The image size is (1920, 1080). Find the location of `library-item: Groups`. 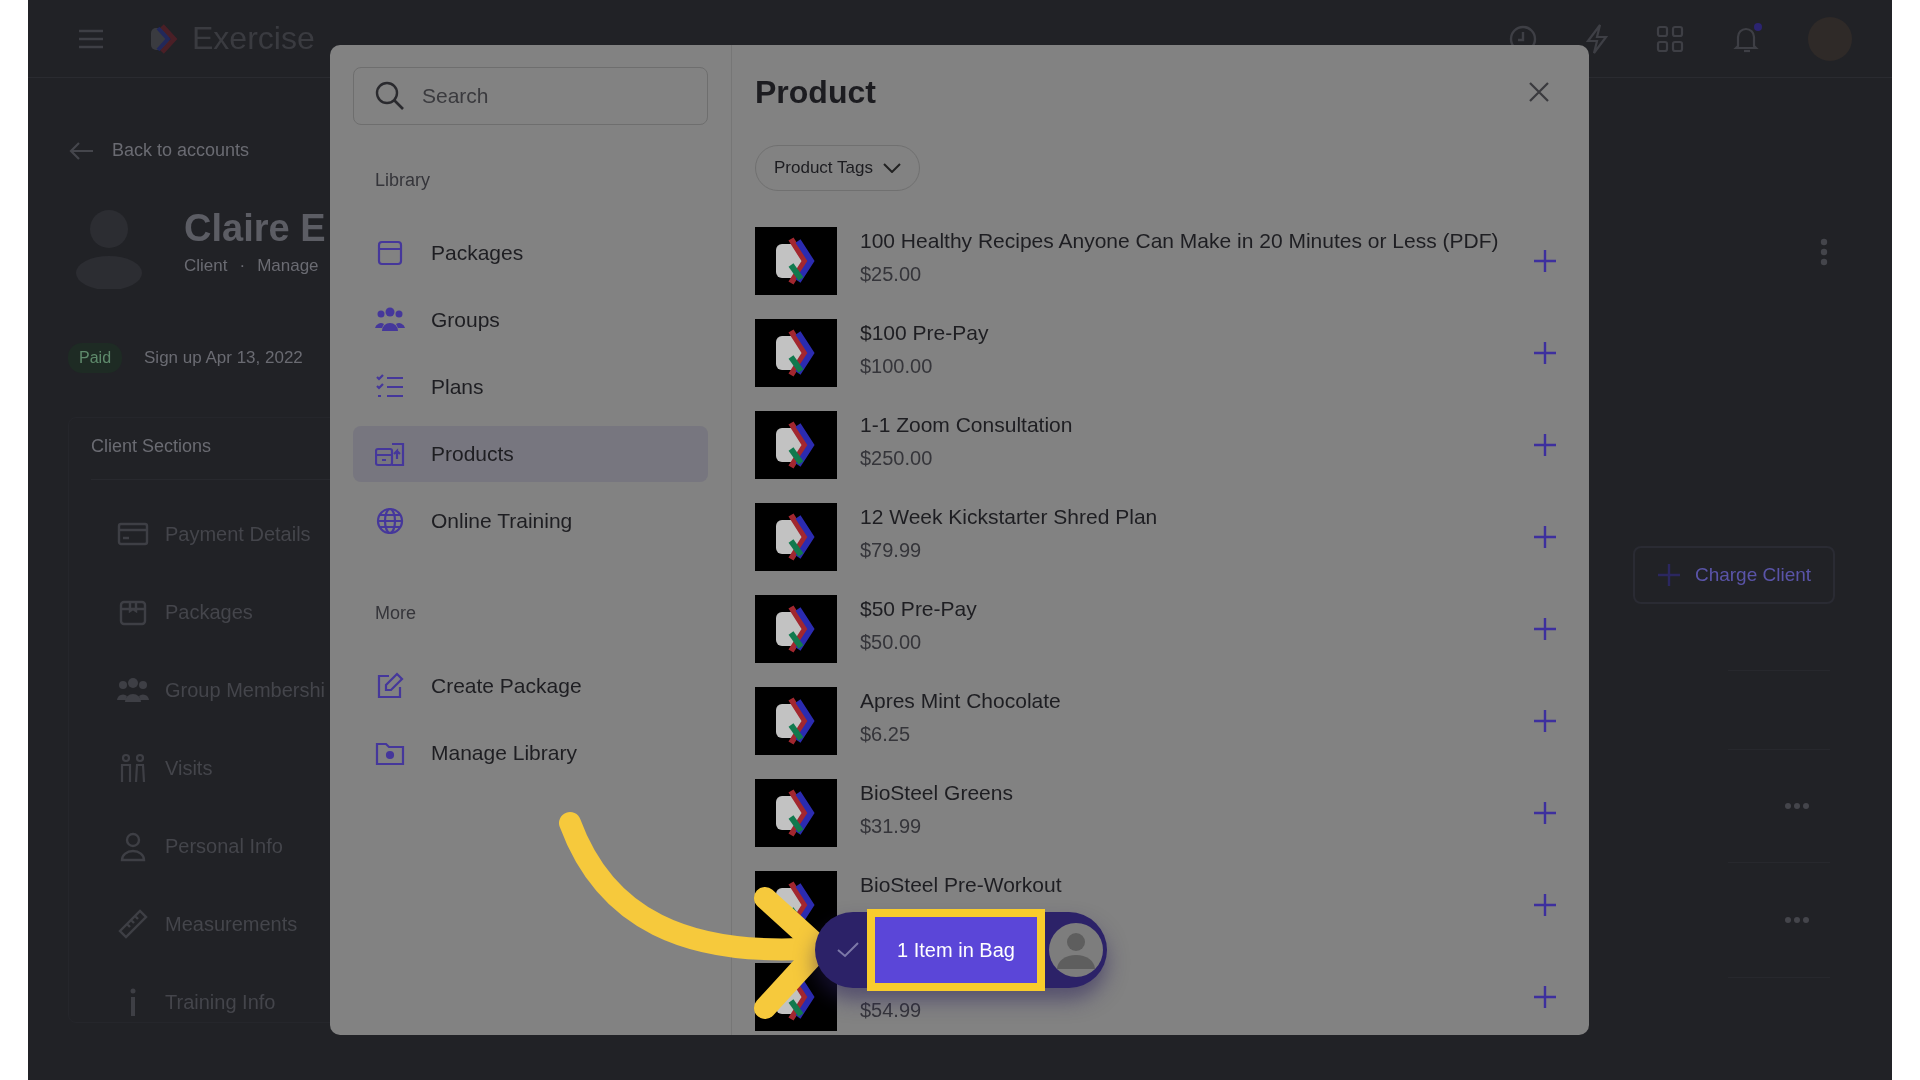

library-item: Groups is located at coordinates (530, 320).